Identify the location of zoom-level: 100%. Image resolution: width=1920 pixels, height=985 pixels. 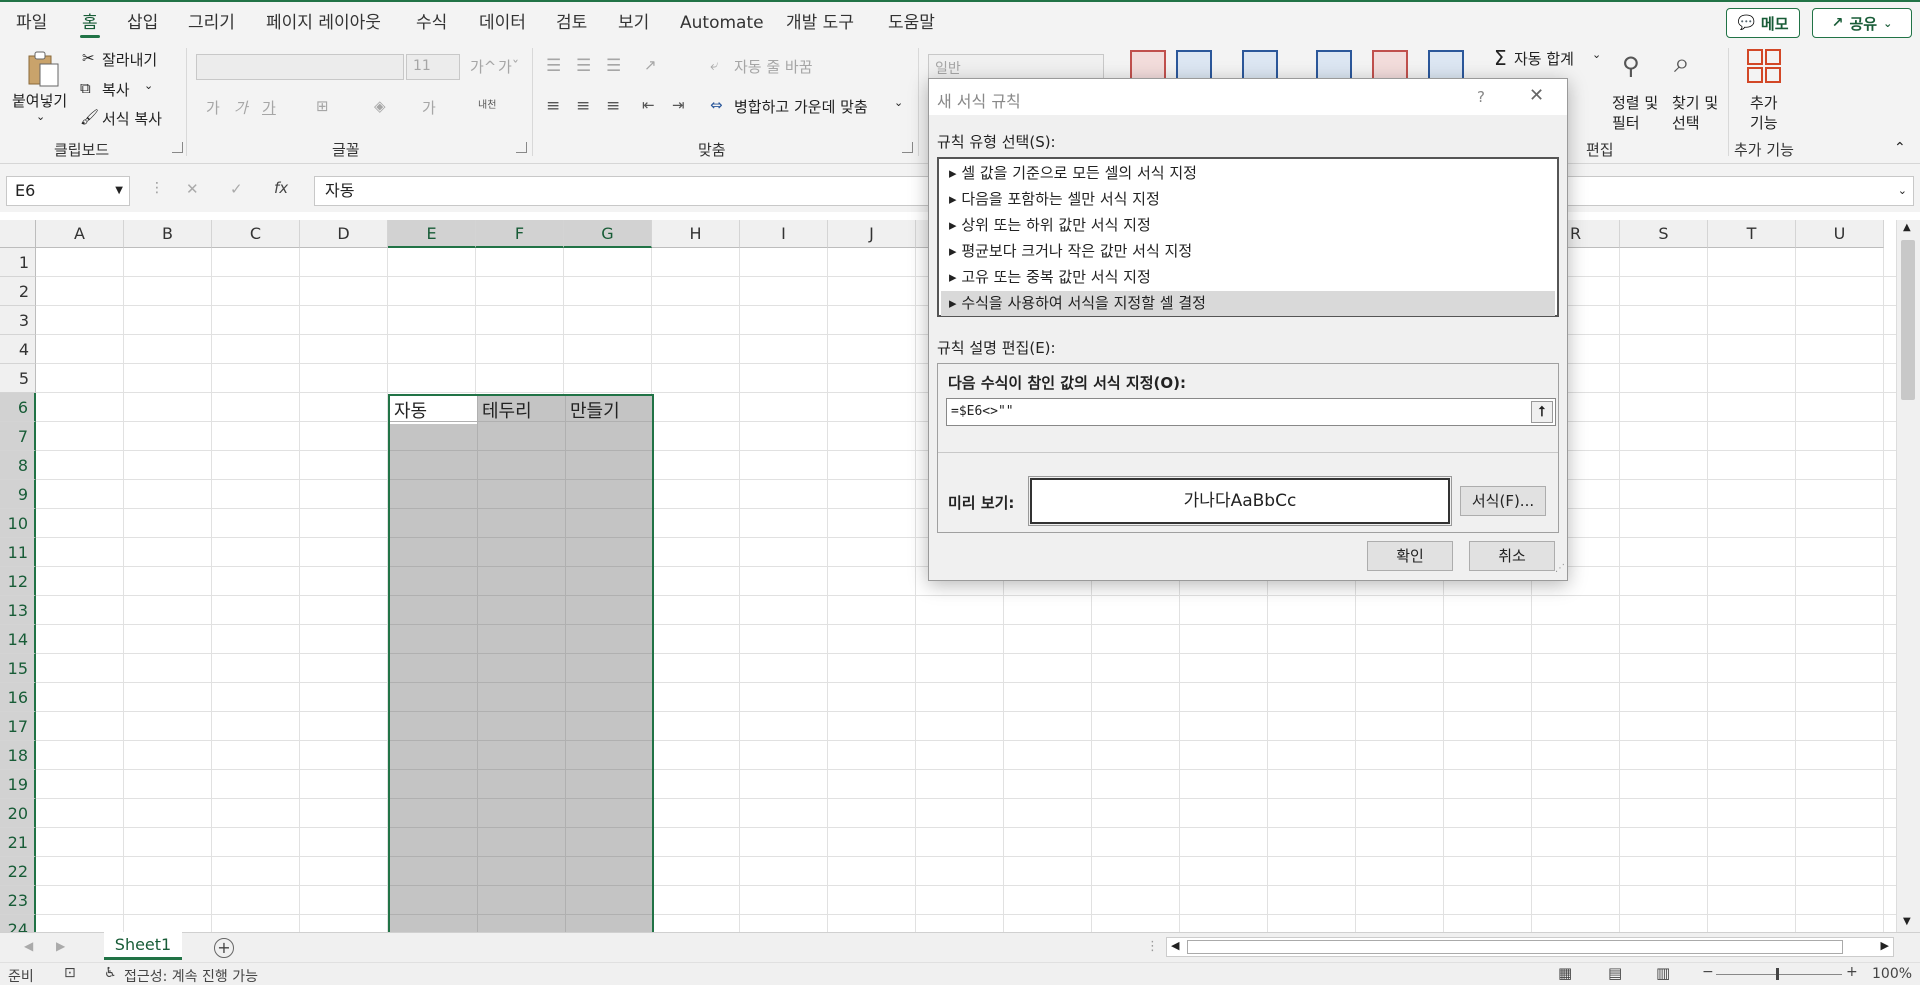
(1892, 974).